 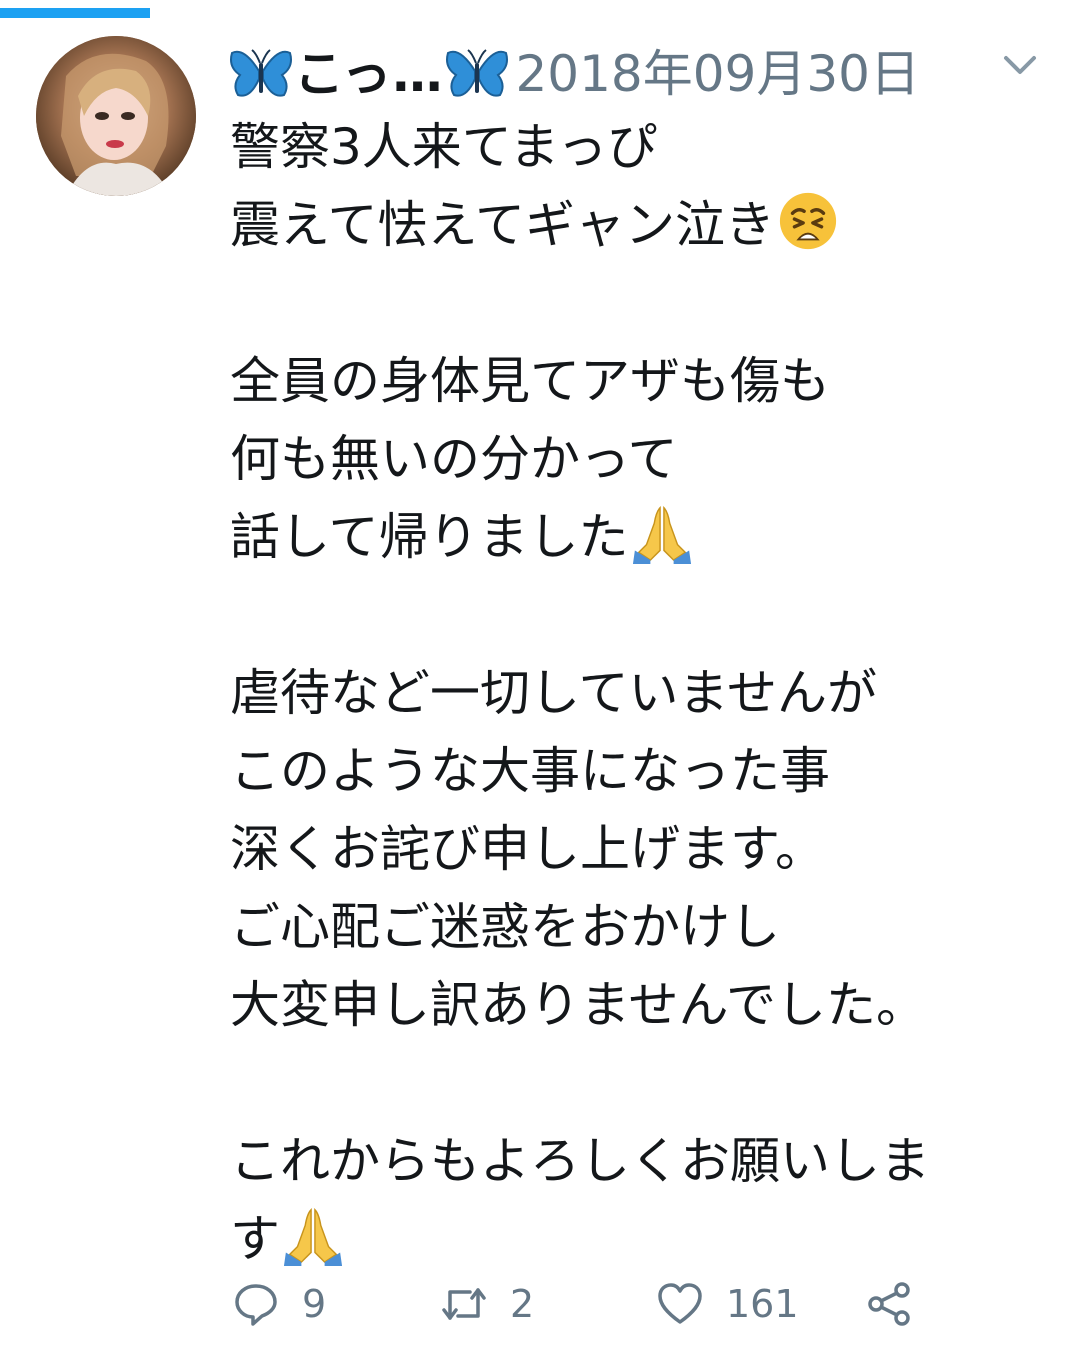 I want to click on share-button, so click(x=890, y=1304).